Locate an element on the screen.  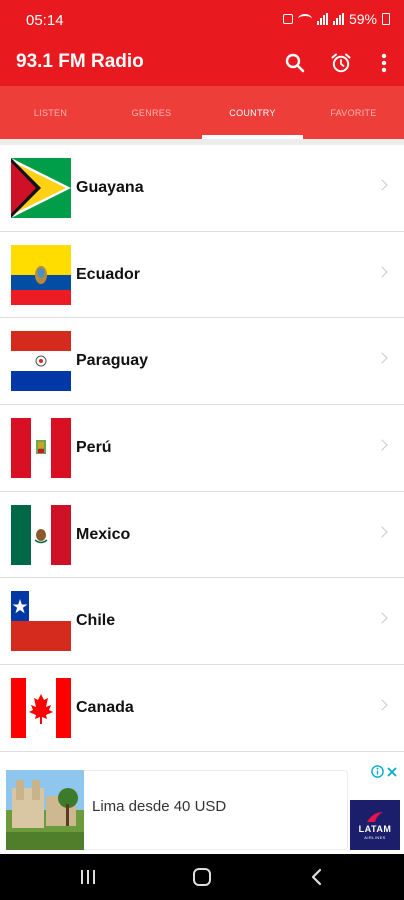
battery-icon is located at coordinates (386, 19).